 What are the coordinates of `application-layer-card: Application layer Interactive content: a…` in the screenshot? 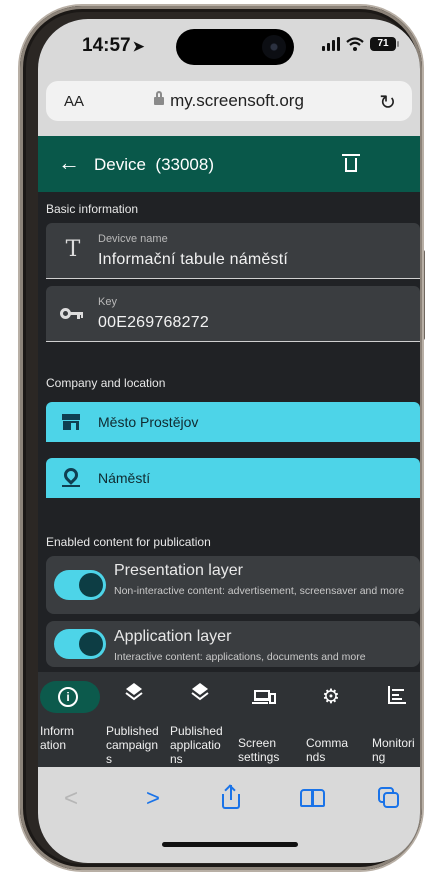 It's located at (233, 644).